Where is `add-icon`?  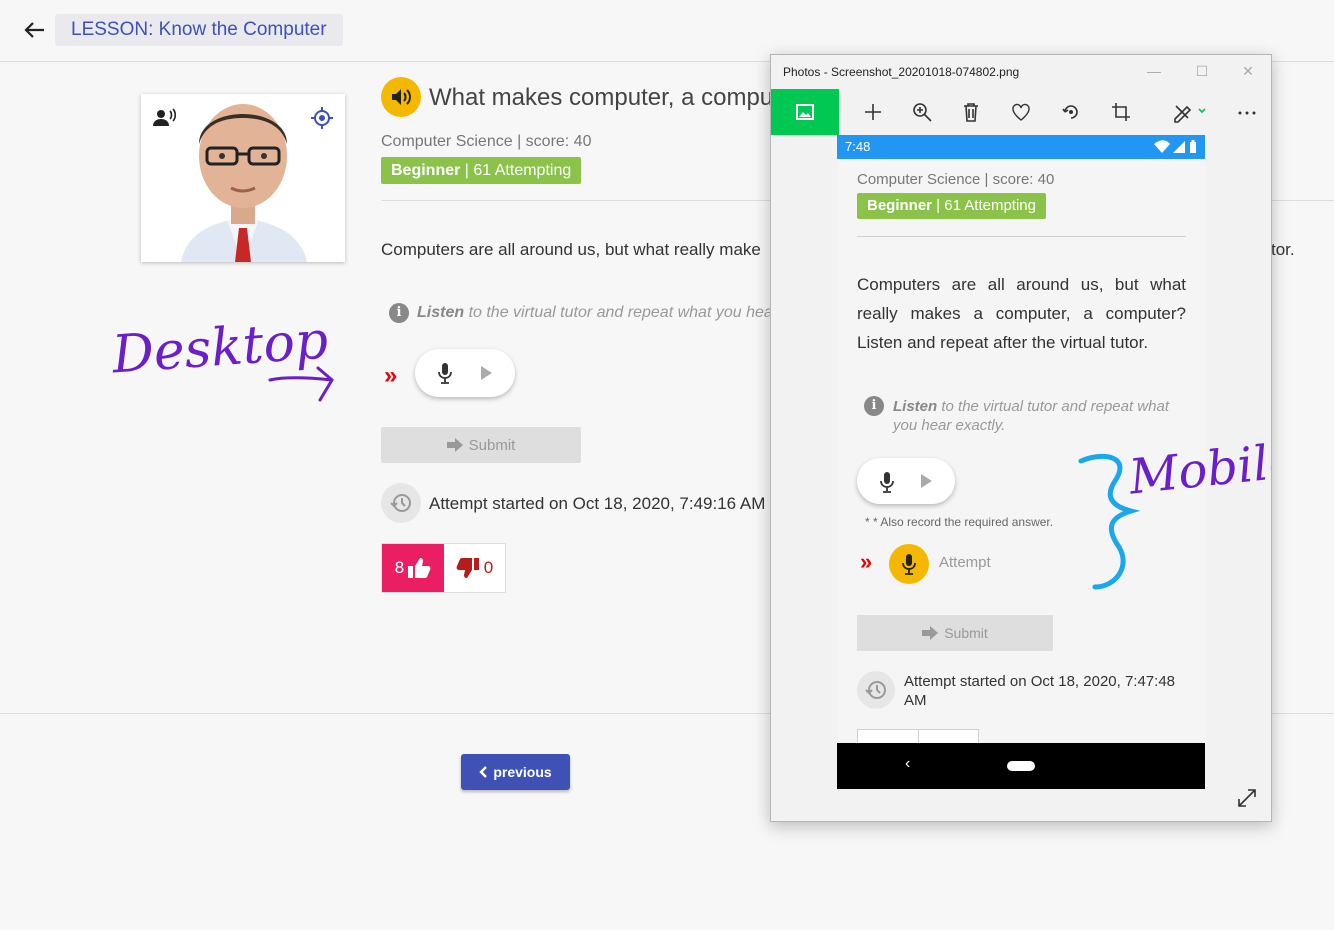
add-icon is located at coordinates (873, 112).